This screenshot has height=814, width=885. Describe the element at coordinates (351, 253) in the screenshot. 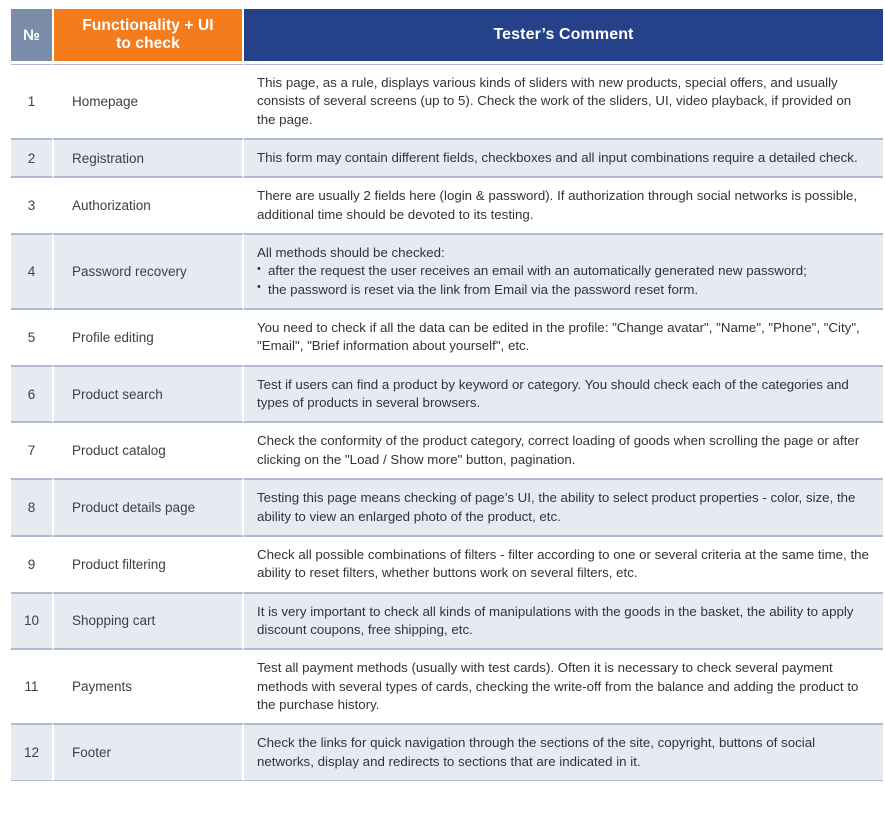

I see `comment-lead: All methods should be checked:` at that location.